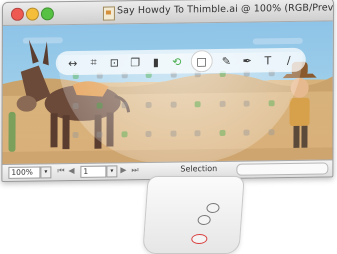 The width and height of the screenshot is (337, 254). I want to click on remote-controller, so click(193, 215).